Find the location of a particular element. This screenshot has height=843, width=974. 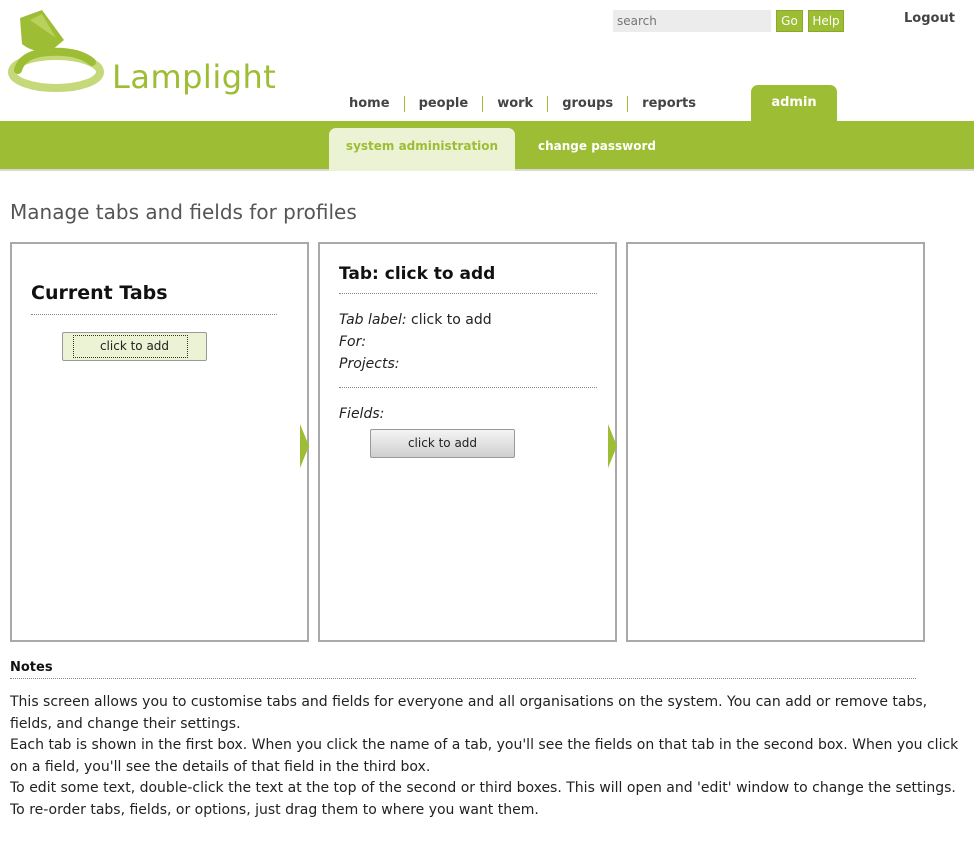

projects-key: Projects: is located at coordinates (369, 364).